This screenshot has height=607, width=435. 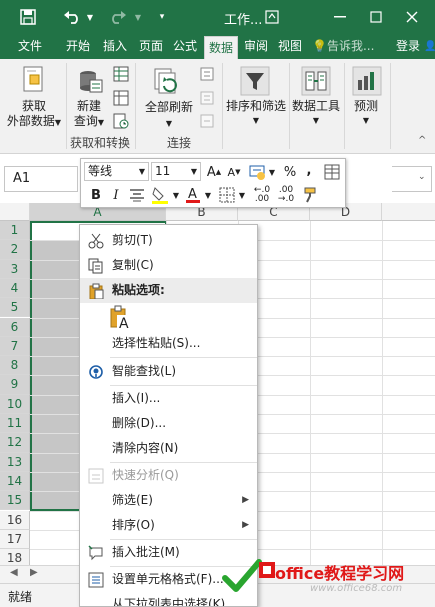 What do you see at coordinates (176, 171) in the screenshot?
I see `font-size-select: 11 ▼` at bounding box center [176, 171].